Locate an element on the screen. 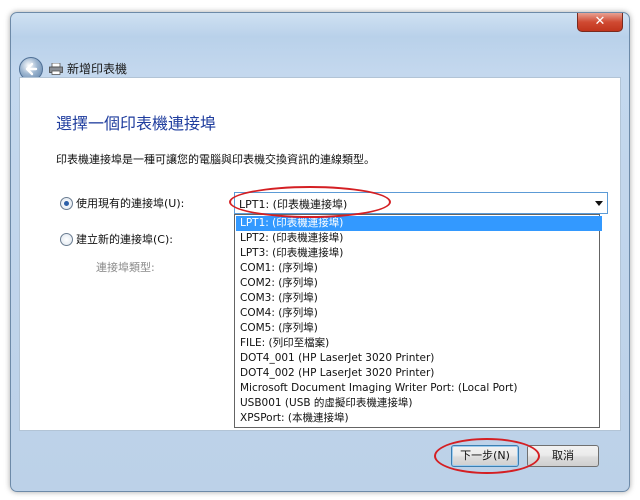 The height and width of the screenshot is (500, 640). close-icon: ✕ is located at coordinates (600, 21).